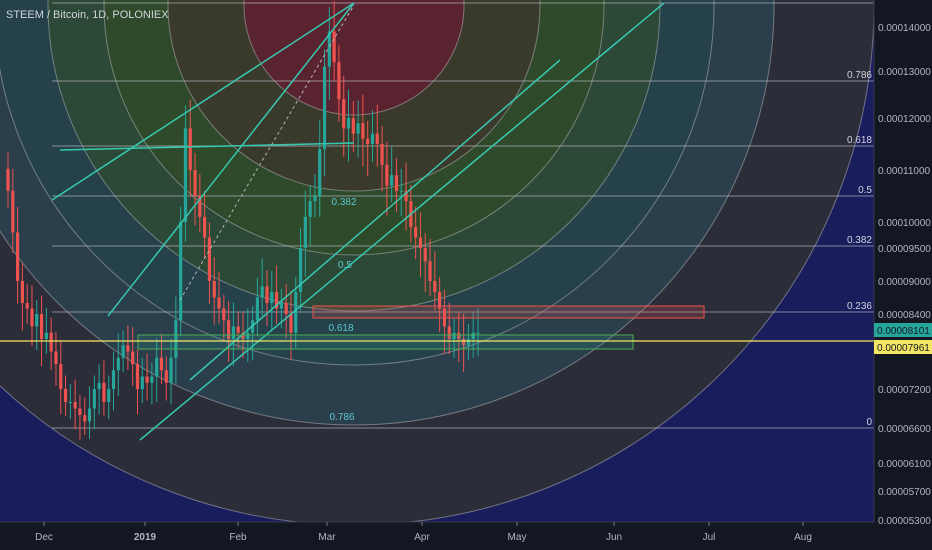 The image size is (932, 550). I want to click on y-tick-label: 0.00006100, so click(904, 464).